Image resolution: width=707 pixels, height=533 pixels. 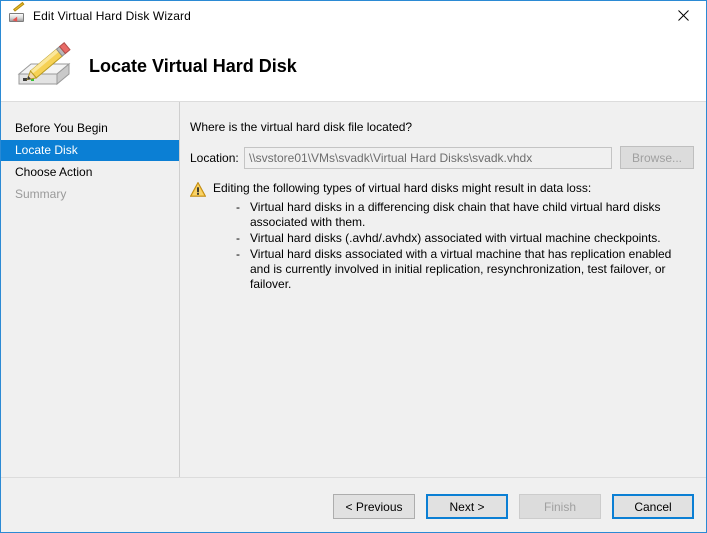 What do you see at coordinates (17, 12) in the screenshot?
I see `edit-virtual-hard-disk-icon` at bounding box center [17, 12].